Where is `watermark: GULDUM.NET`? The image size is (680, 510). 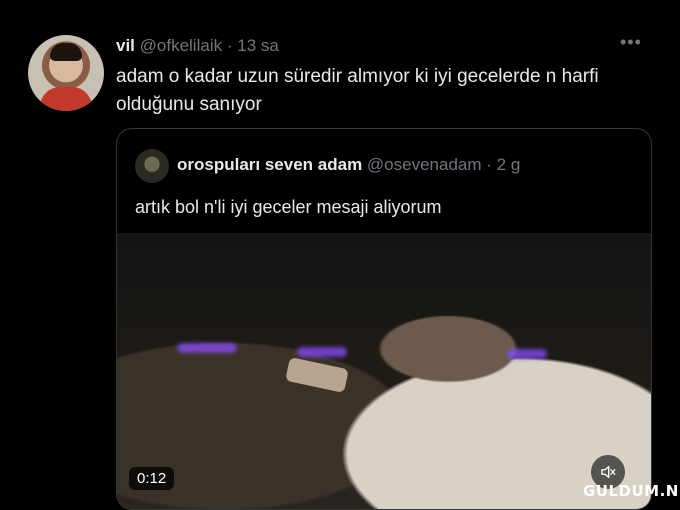 watermark: GULDUM.NET is located at coordinates (631, 491).